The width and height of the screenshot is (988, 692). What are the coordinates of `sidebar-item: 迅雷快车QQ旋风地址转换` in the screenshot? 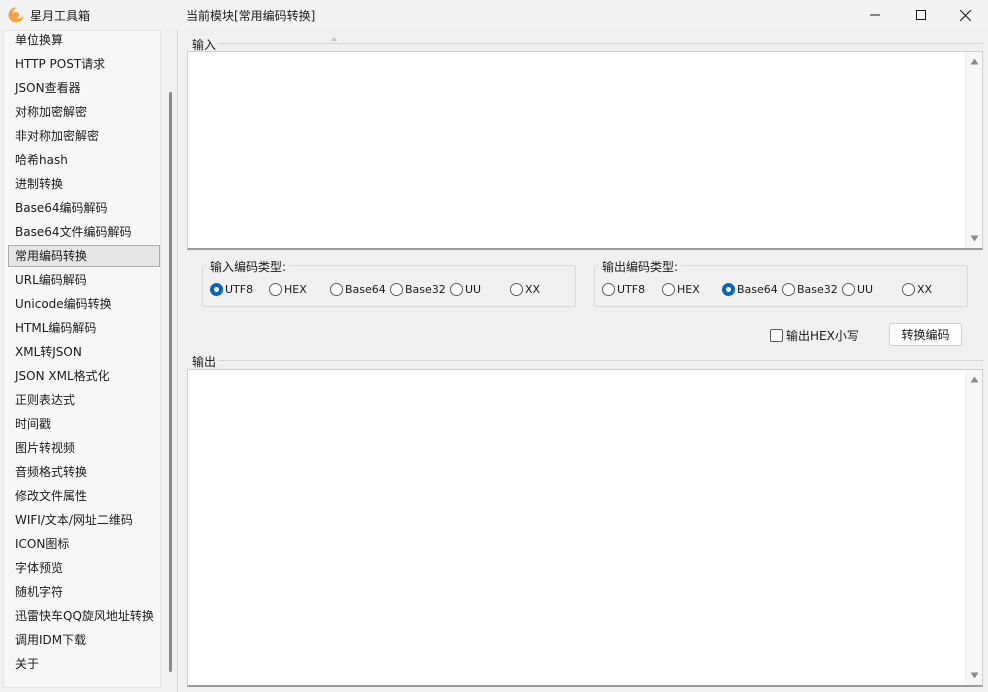 It's located at (84, 616).